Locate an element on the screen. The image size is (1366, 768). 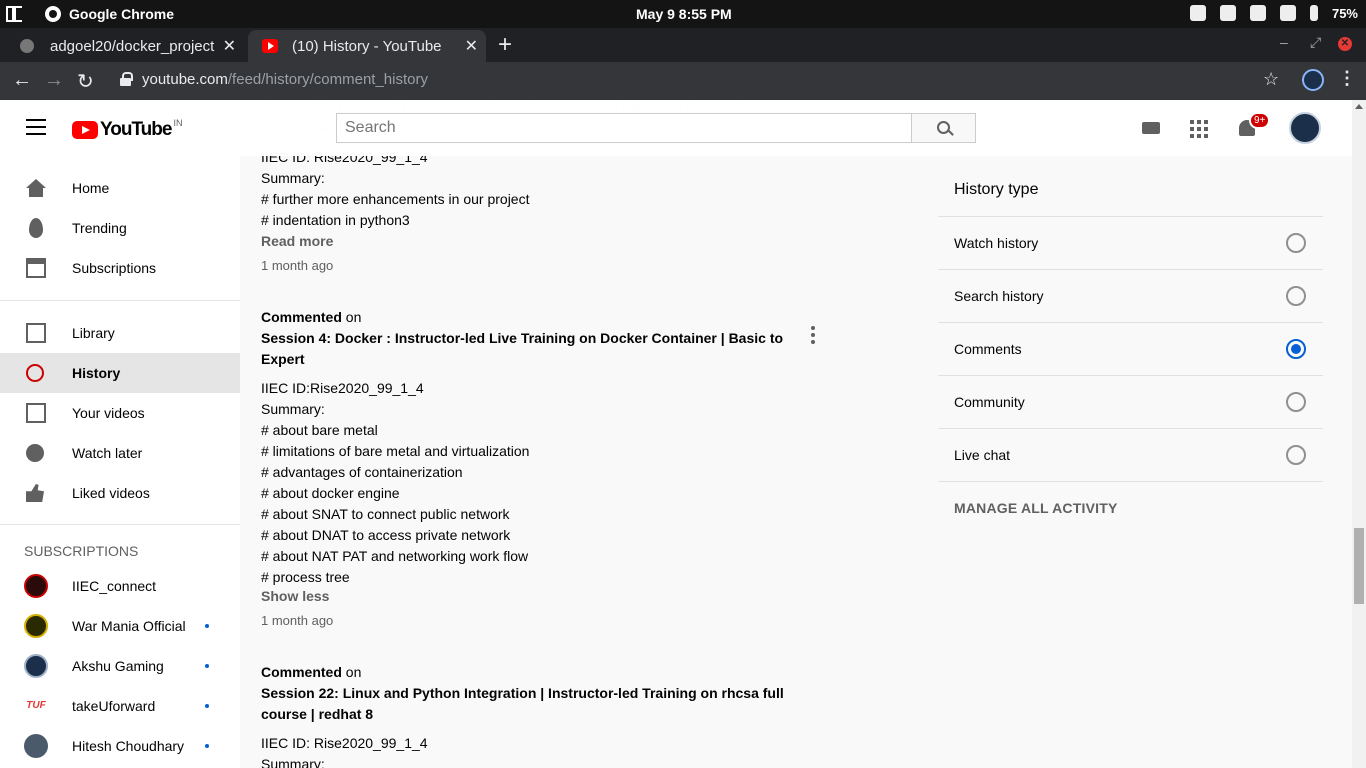
os-menu-icon is located at coordinates (14, 14).